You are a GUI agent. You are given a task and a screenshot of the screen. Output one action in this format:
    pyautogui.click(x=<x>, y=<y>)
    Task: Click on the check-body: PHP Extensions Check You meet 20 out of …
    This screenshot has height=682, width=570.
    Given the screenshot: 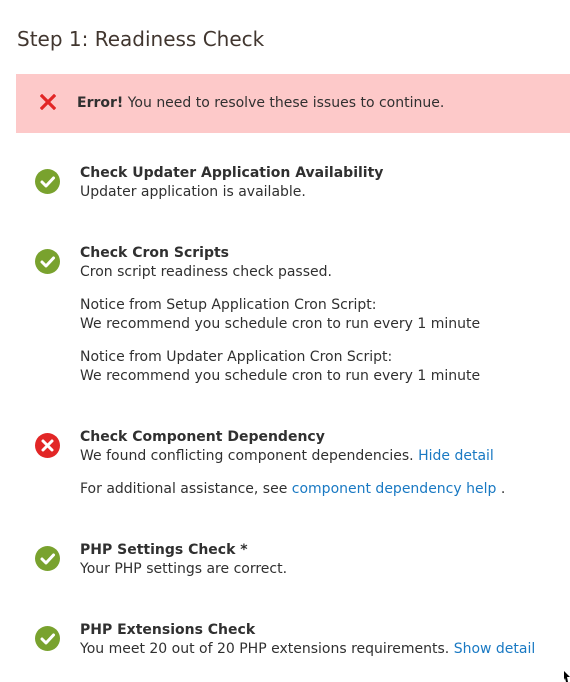 What is the action you would take?
    pyautogui.click(x=320, y=640)
    